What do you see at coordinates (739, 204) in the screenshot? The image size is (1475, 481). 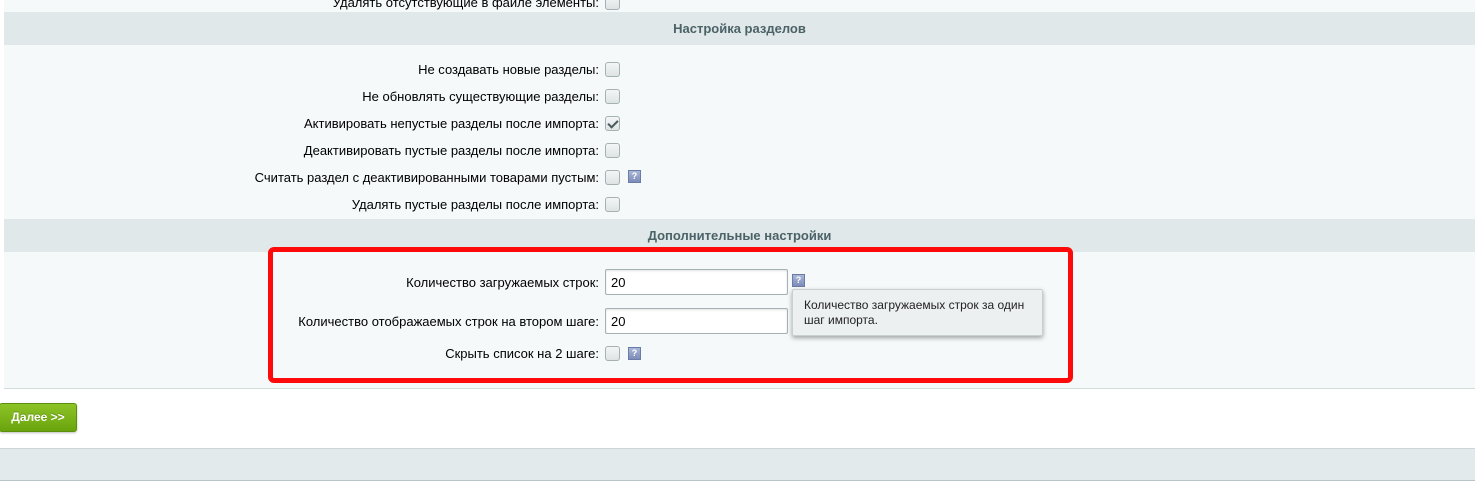 I see `settings-row-delete-empty-sections: Удалять пустые разделы после импорта:` at bounding box center [739, 204].